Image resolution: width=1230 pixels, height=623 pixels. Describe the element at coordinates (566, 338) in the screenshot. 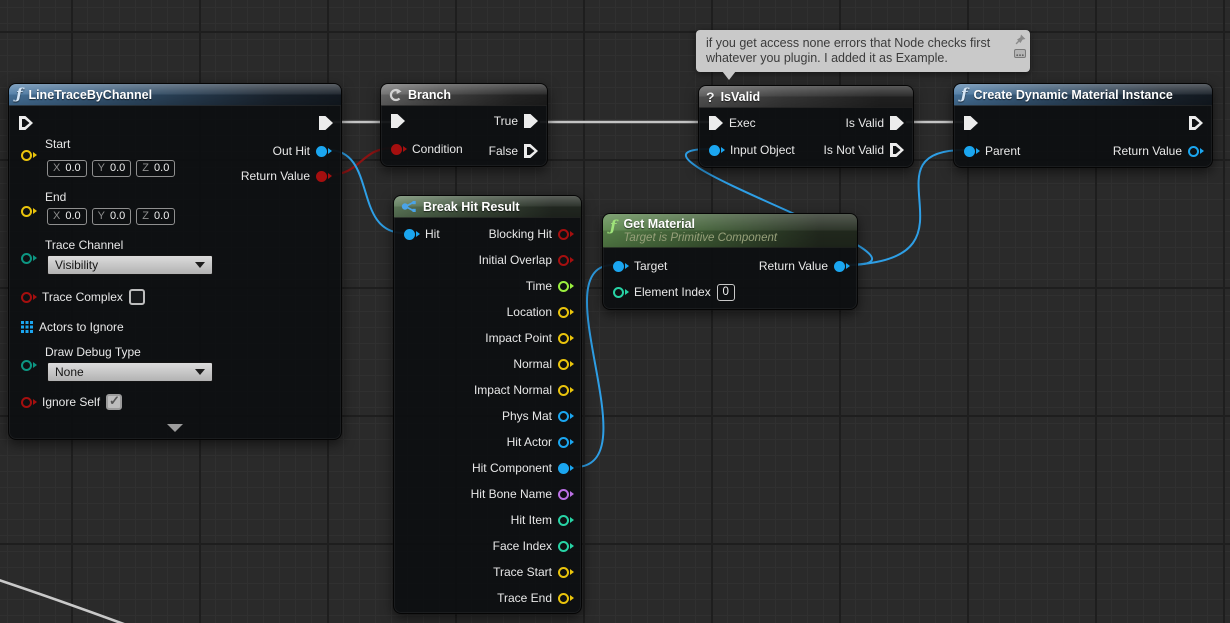

I see `impact-point-pin` at that location.